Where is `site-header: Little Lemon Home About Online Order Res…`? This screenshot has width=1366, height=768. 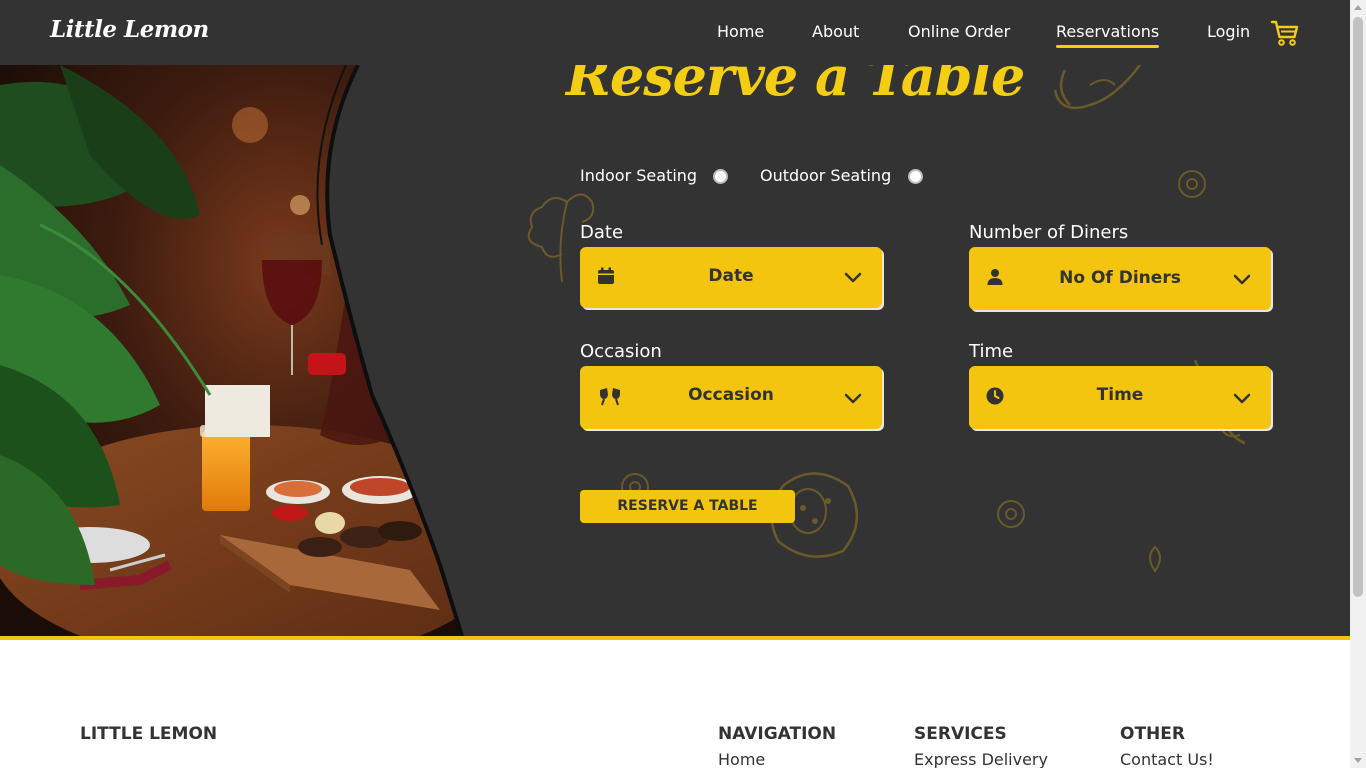 site-header: Little Lemon Home About Online Order Res… is located at coordinates (675, 32).